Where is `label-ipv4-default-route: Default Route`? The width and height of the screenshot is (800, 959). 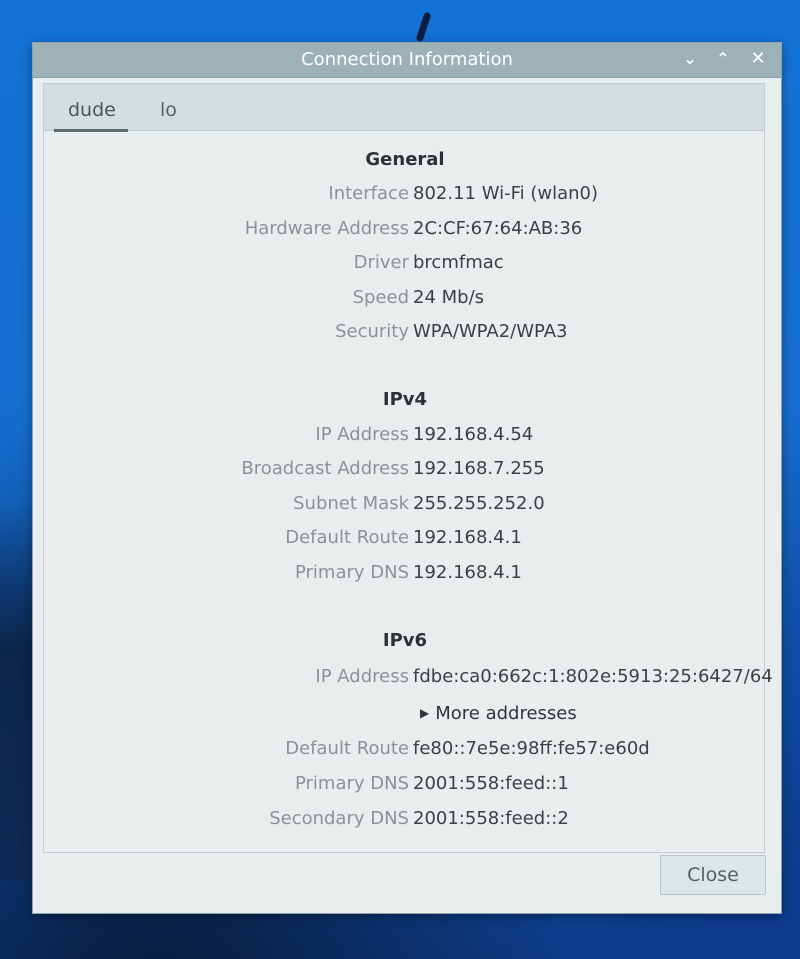 label-ipv4-default-route: Default Route is located at coordinates (347, 537).